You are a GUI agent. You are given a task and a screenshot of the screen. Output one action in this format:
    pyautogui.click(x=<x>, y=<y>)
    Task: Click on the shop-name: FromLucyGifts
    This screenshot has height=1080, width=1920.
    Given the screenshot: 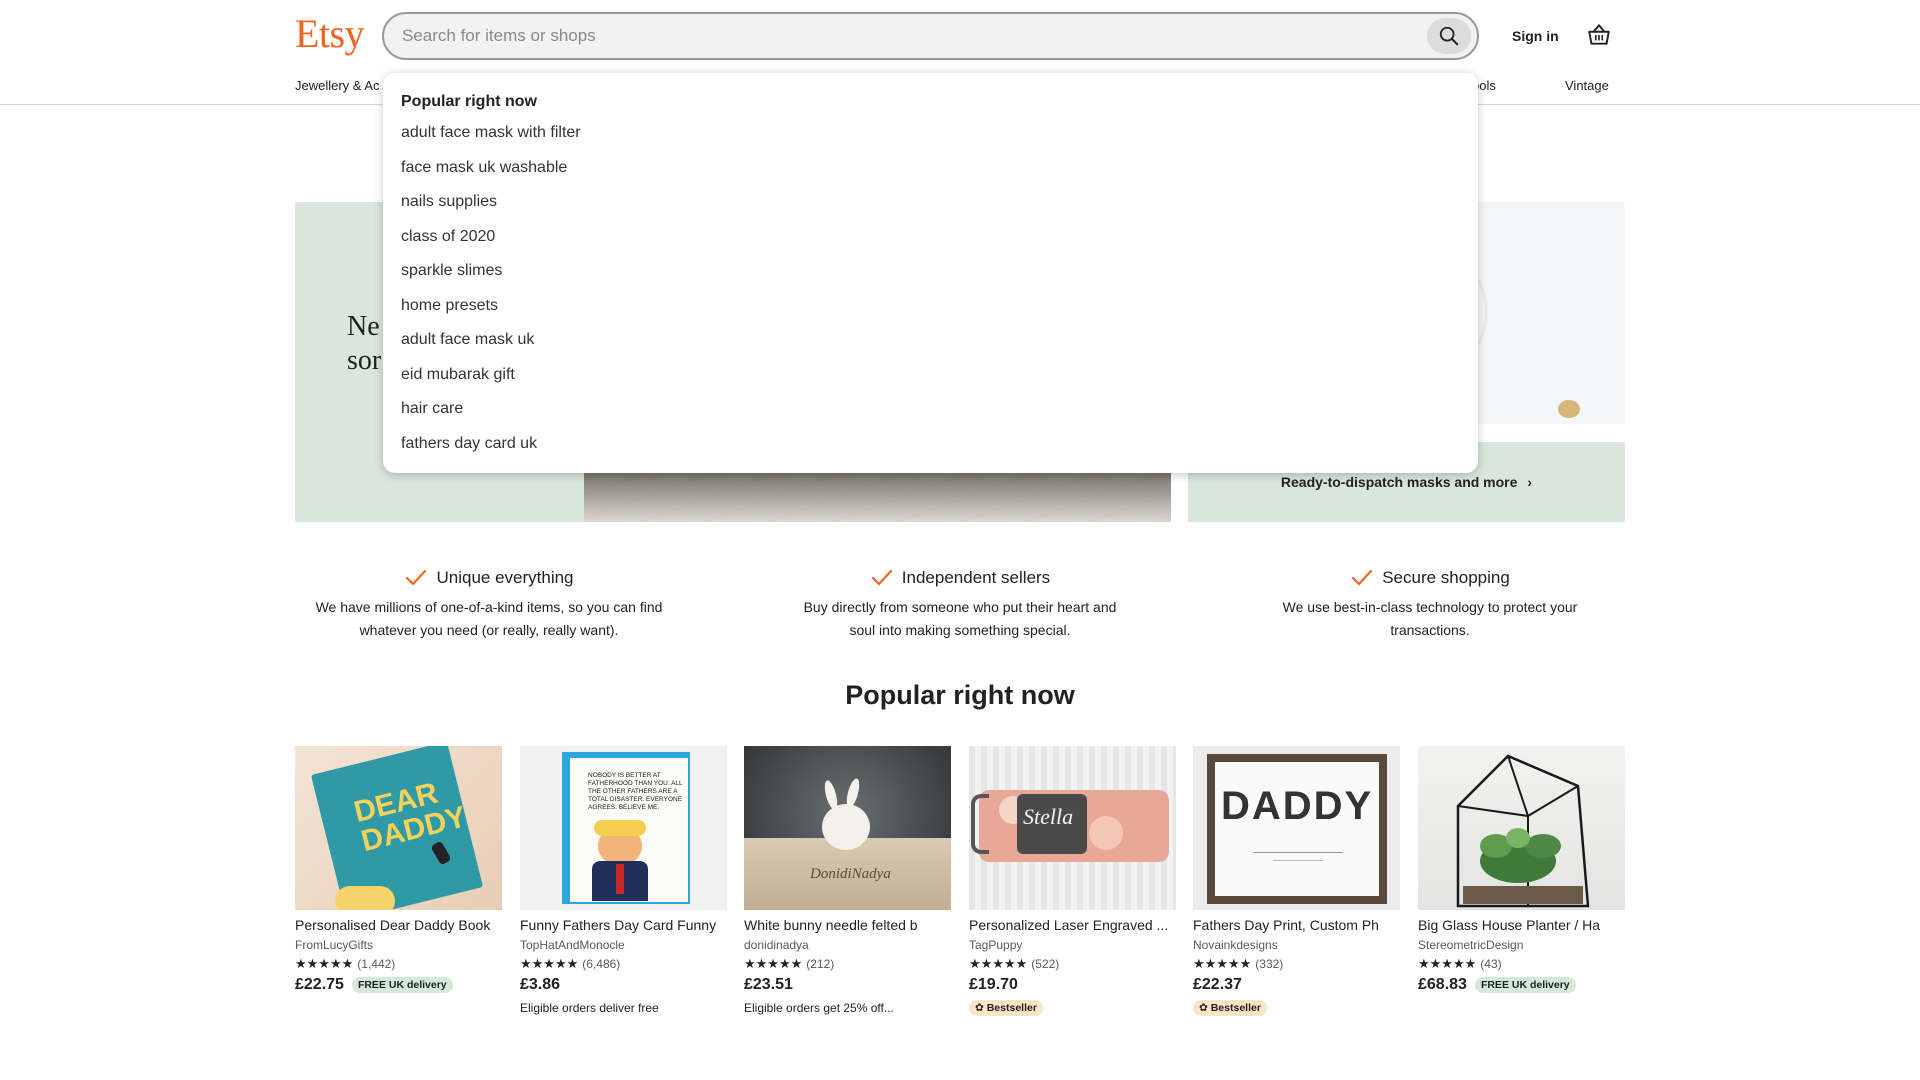 What is the action you would take?
    pyautogui.click(x=334, y=945)
    